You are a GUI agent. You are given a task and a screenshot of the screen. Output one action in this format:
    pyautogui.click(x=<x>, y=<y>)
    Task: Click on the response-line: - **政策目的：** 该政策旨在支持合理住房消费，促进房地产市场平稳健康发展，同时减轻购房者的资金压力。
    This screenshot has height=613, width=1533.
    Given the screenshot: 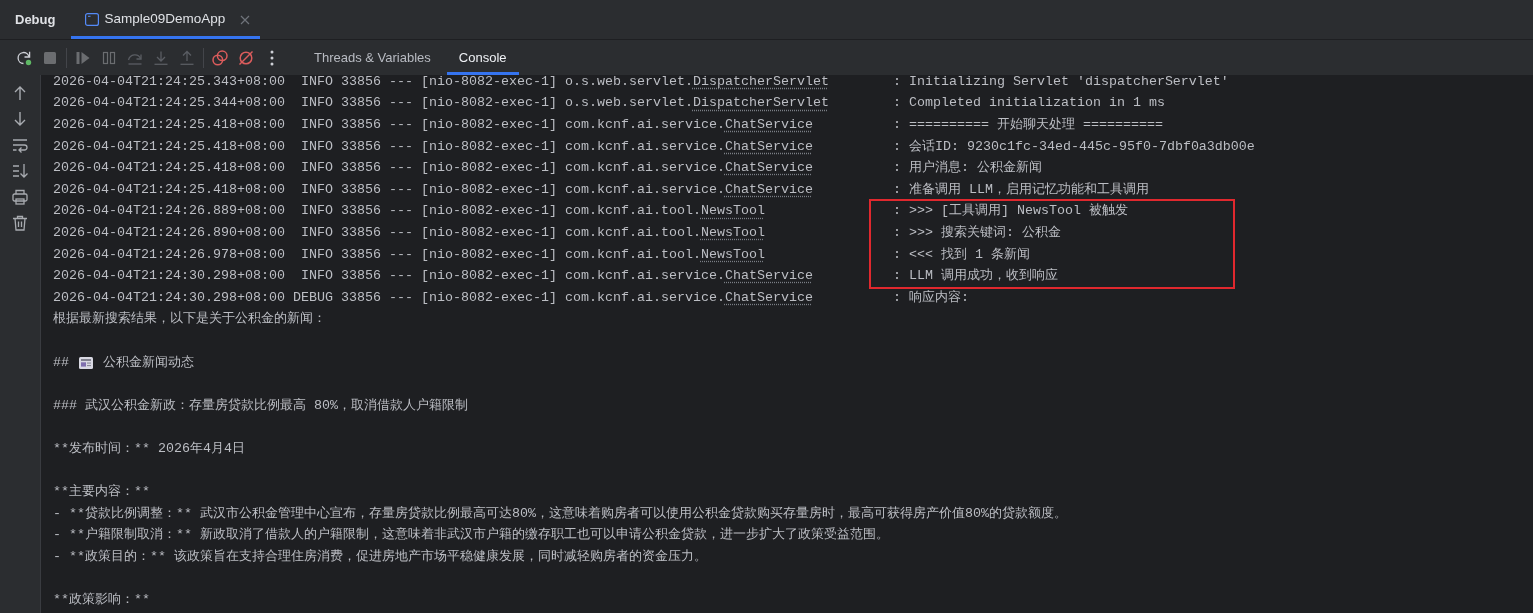 What is the action you would take?
    pyautogui.click(x=380, y=556)
    